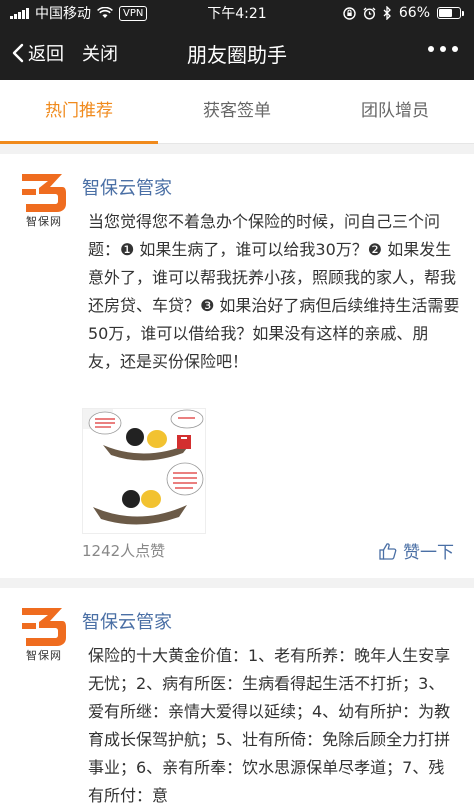 This screenshot has height=810, width=474. What do you see at coordinates (19, 13) in the screenshot?
I see `signal-icon` at bounding box center [19, 13].